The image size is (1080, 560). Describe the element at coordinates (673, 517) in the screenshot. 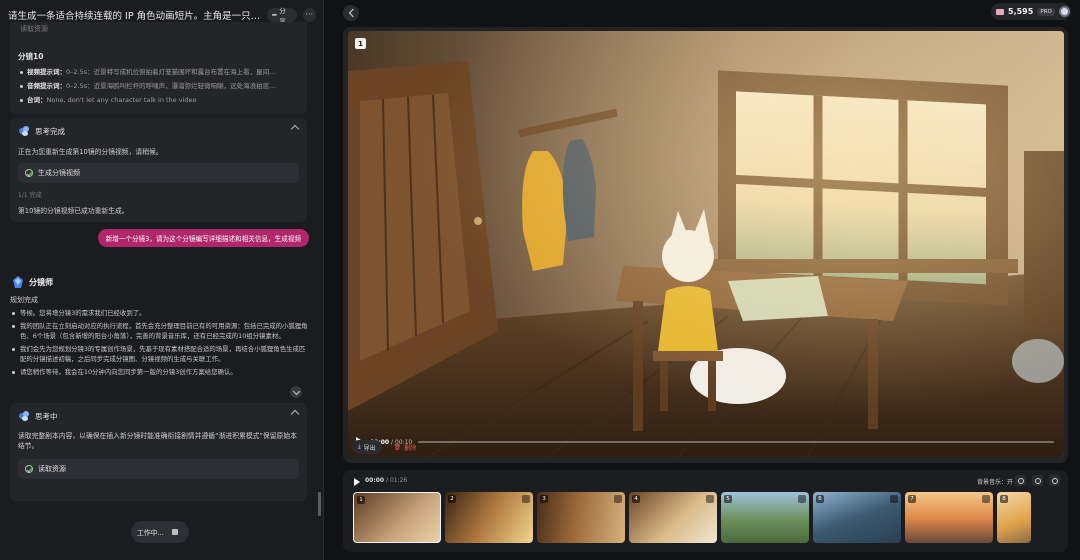

I see `shot-thumbnail: 4` at that location.